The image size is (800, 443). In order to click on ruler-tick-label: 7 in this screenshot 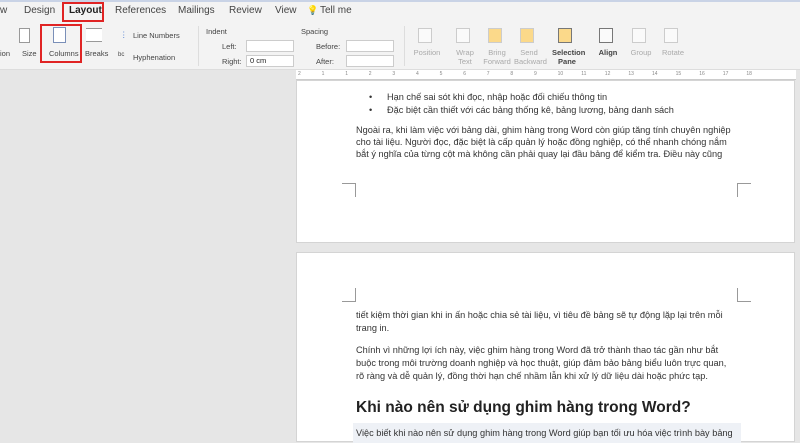, I will do `click(488, 74)`.